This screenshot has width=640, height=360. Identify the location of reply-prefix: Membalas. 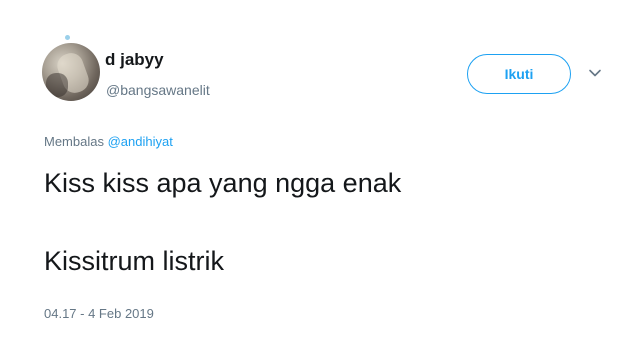
(74, 141).